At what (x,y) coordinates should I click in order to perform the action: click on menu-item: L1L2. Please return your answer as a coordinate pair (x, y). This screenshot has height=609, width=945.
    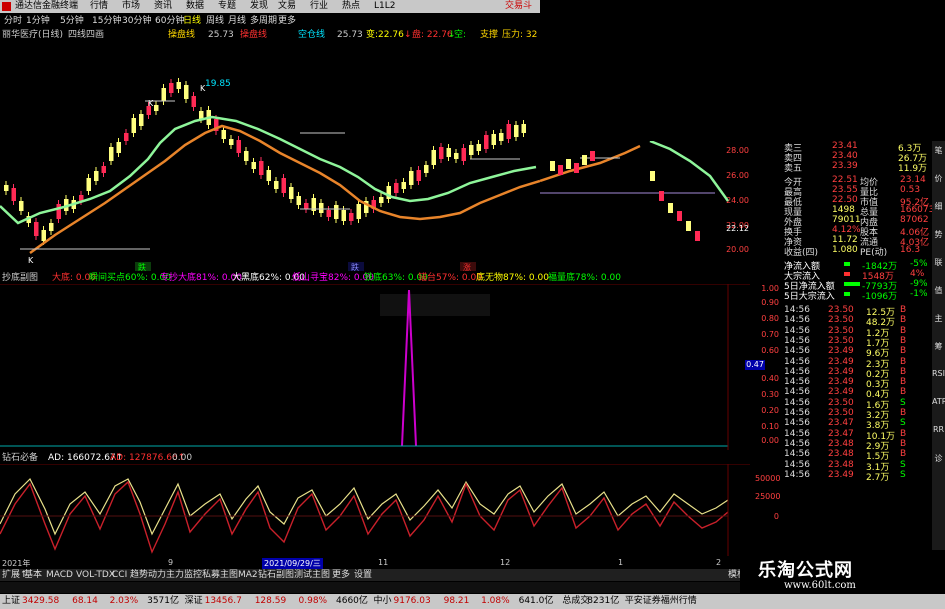
    Looking at the image, I should click on (384, 6).